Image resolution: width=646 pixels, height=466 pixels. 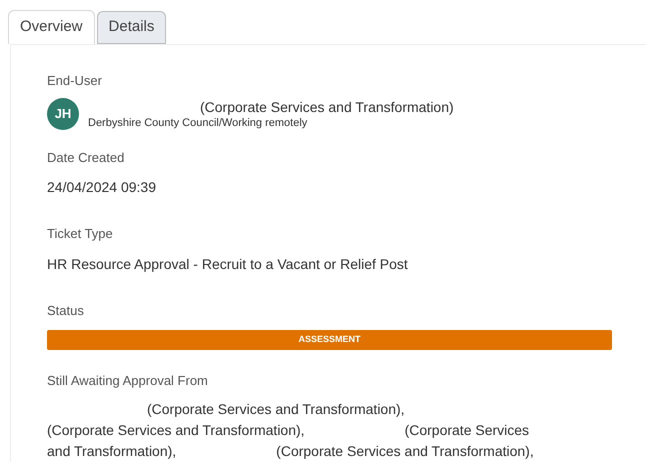 What do you see at coordinates (80, 234) in the screenshot?
I see `field-label: Ticket Type` at bounding box center [80, 234].